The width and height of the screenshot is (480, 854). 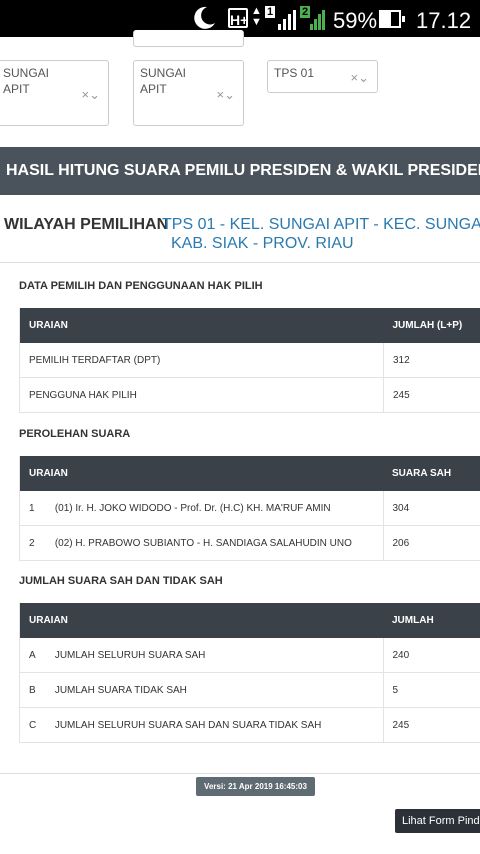 What do you see at coordinates (121, 581) in the screenshot?
I see `section-heading-jumlah: JUMLAH SUARA SAH DAN TIDAK SAH` at bounding box center [121, 581].